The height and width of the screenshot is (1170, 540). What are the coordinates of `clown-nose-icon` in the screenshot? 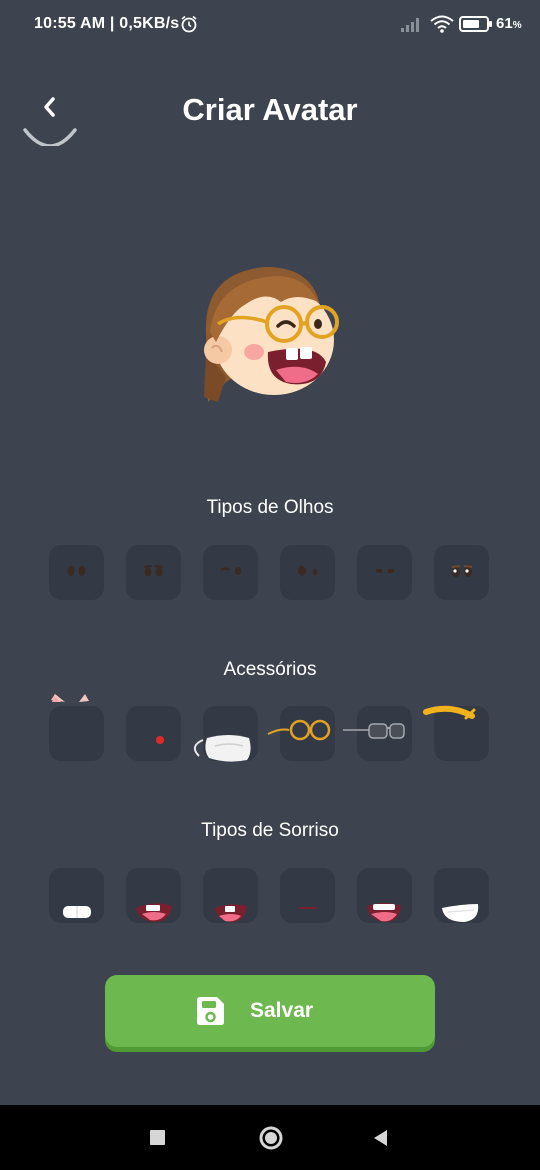 It's located at (160, 740).